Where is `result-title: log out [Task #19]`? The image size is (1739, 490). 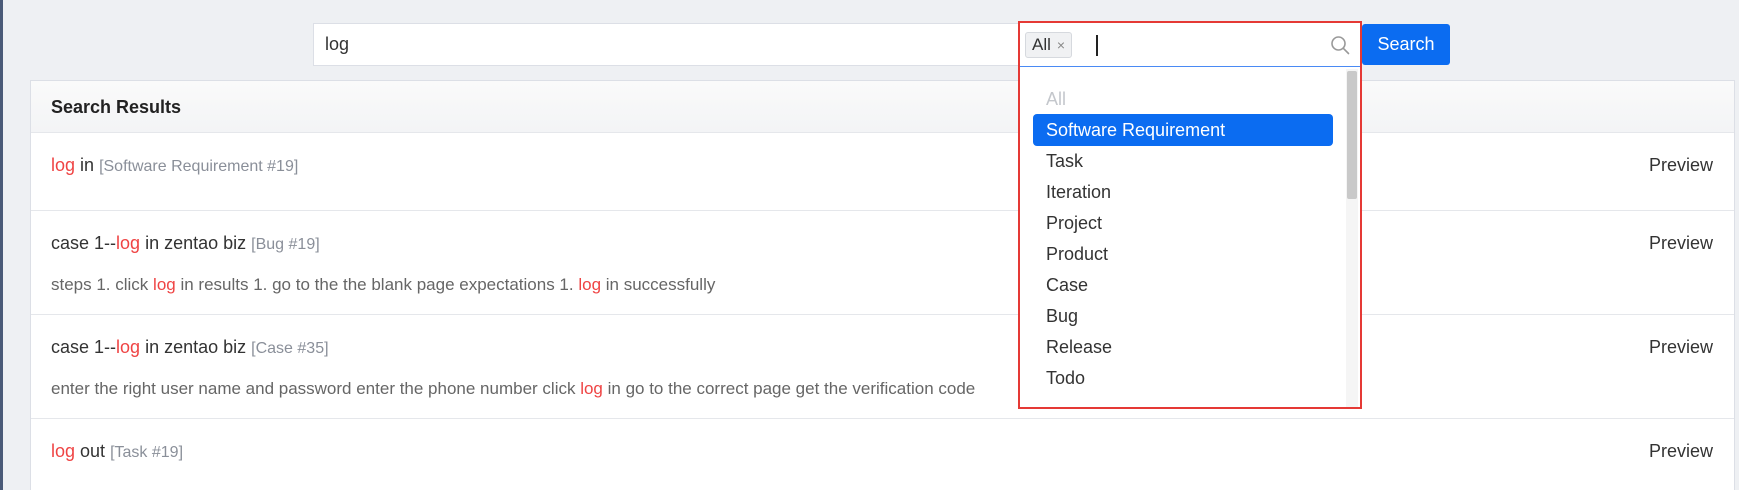 result-title: log out [Task #19] is located at coordinates (117, 451).